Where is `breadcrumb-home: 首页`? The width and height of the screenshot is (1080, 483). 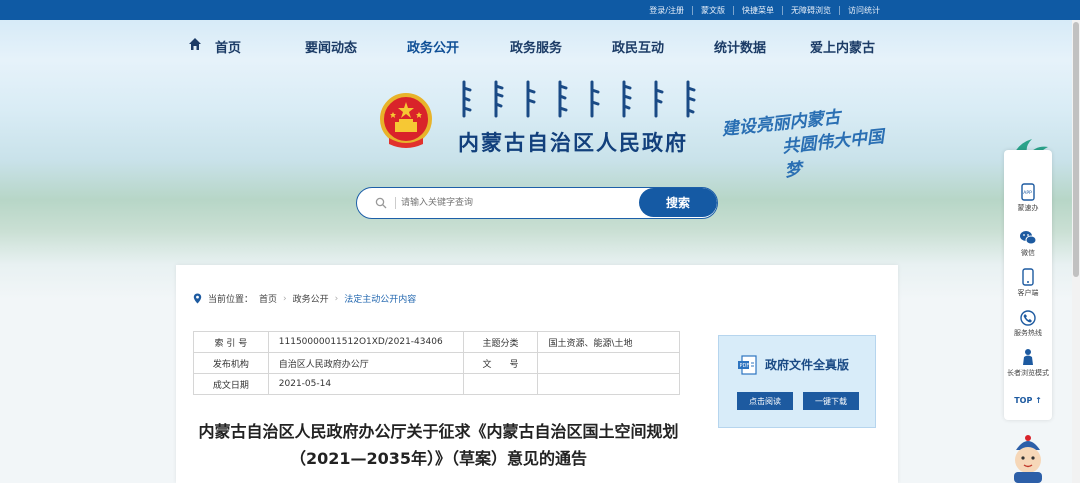 breadcrumb-home: 首页 is located at coordinates (268, 298).